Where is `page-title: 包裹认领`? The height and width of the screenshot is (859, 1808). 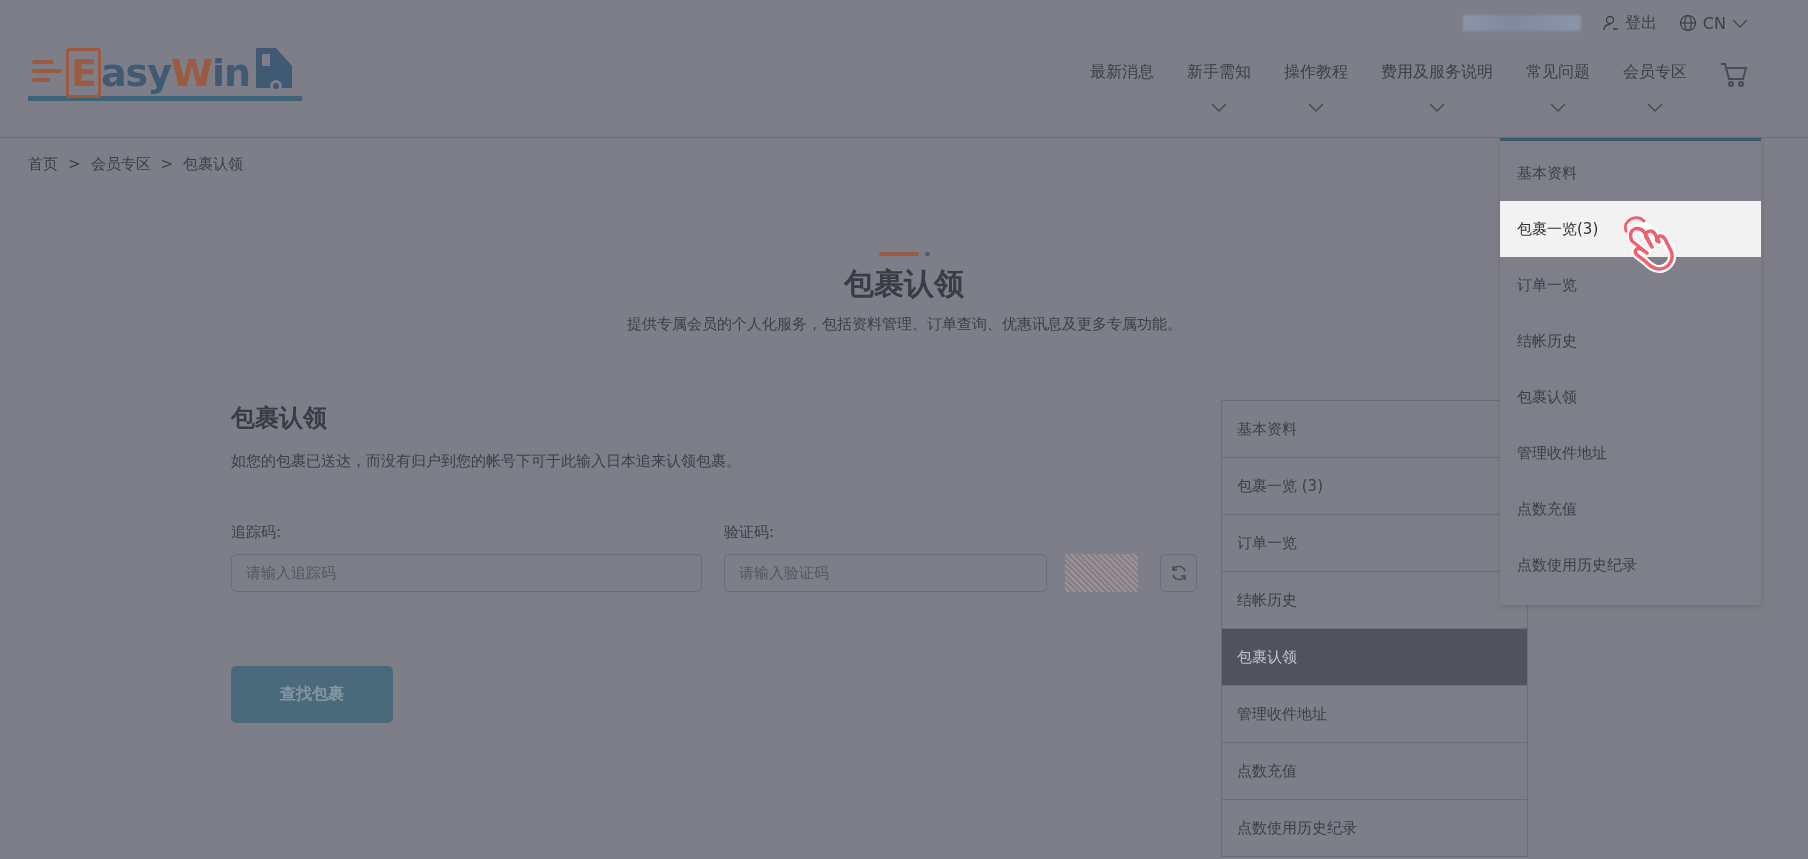
page-title: 包裹认领 is located at coordinates (904, 284).